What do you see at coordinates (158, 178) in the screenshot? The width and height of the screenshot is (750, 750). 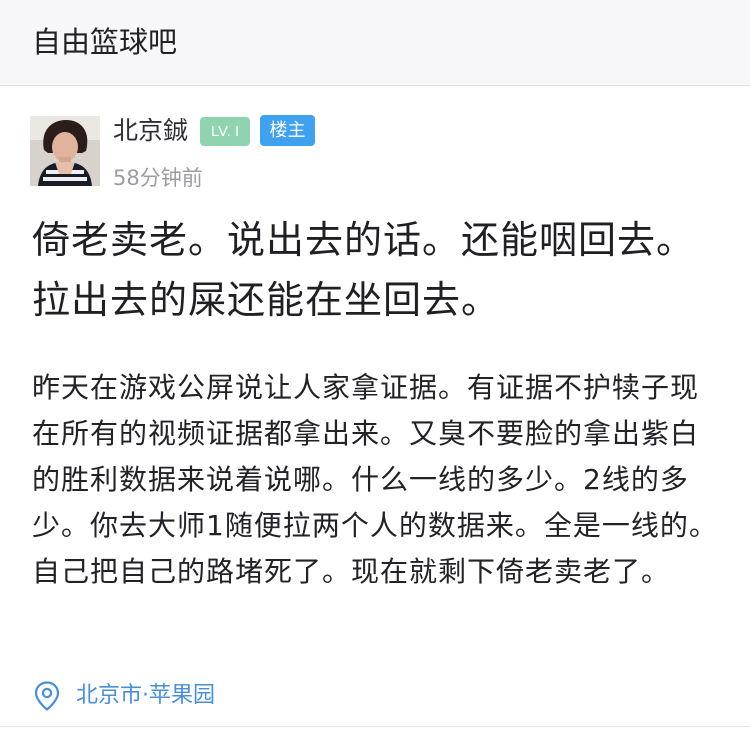 I see `post-time: 58分钟前` at bounding box center [158, 178].